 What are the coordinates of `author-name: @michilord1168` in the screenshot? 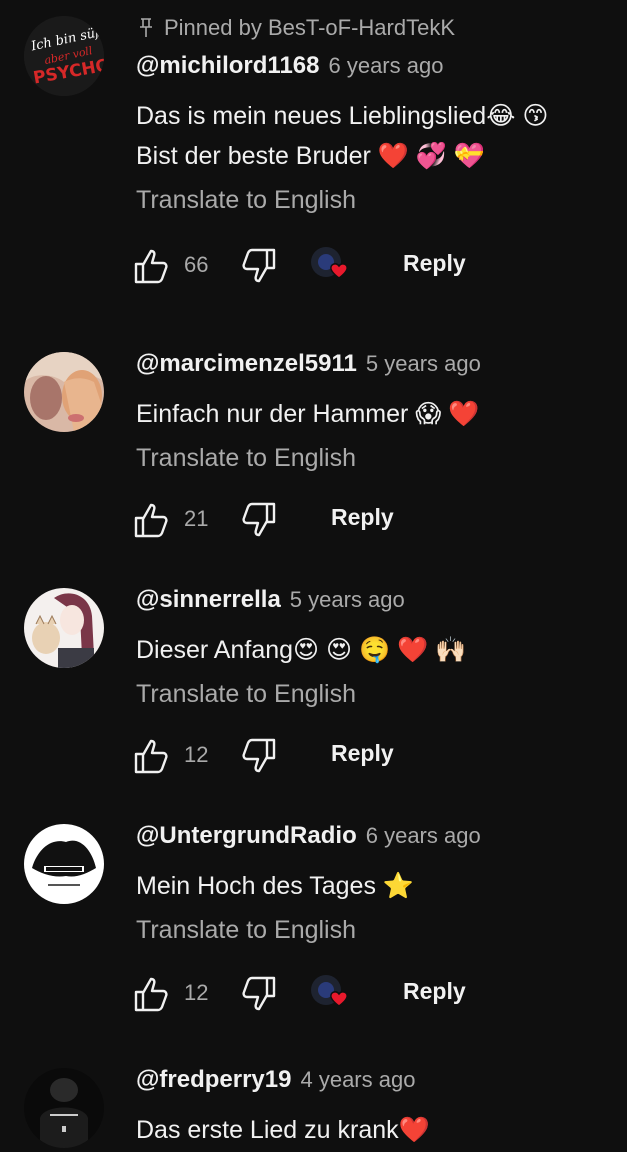 It's located at (227, 66).